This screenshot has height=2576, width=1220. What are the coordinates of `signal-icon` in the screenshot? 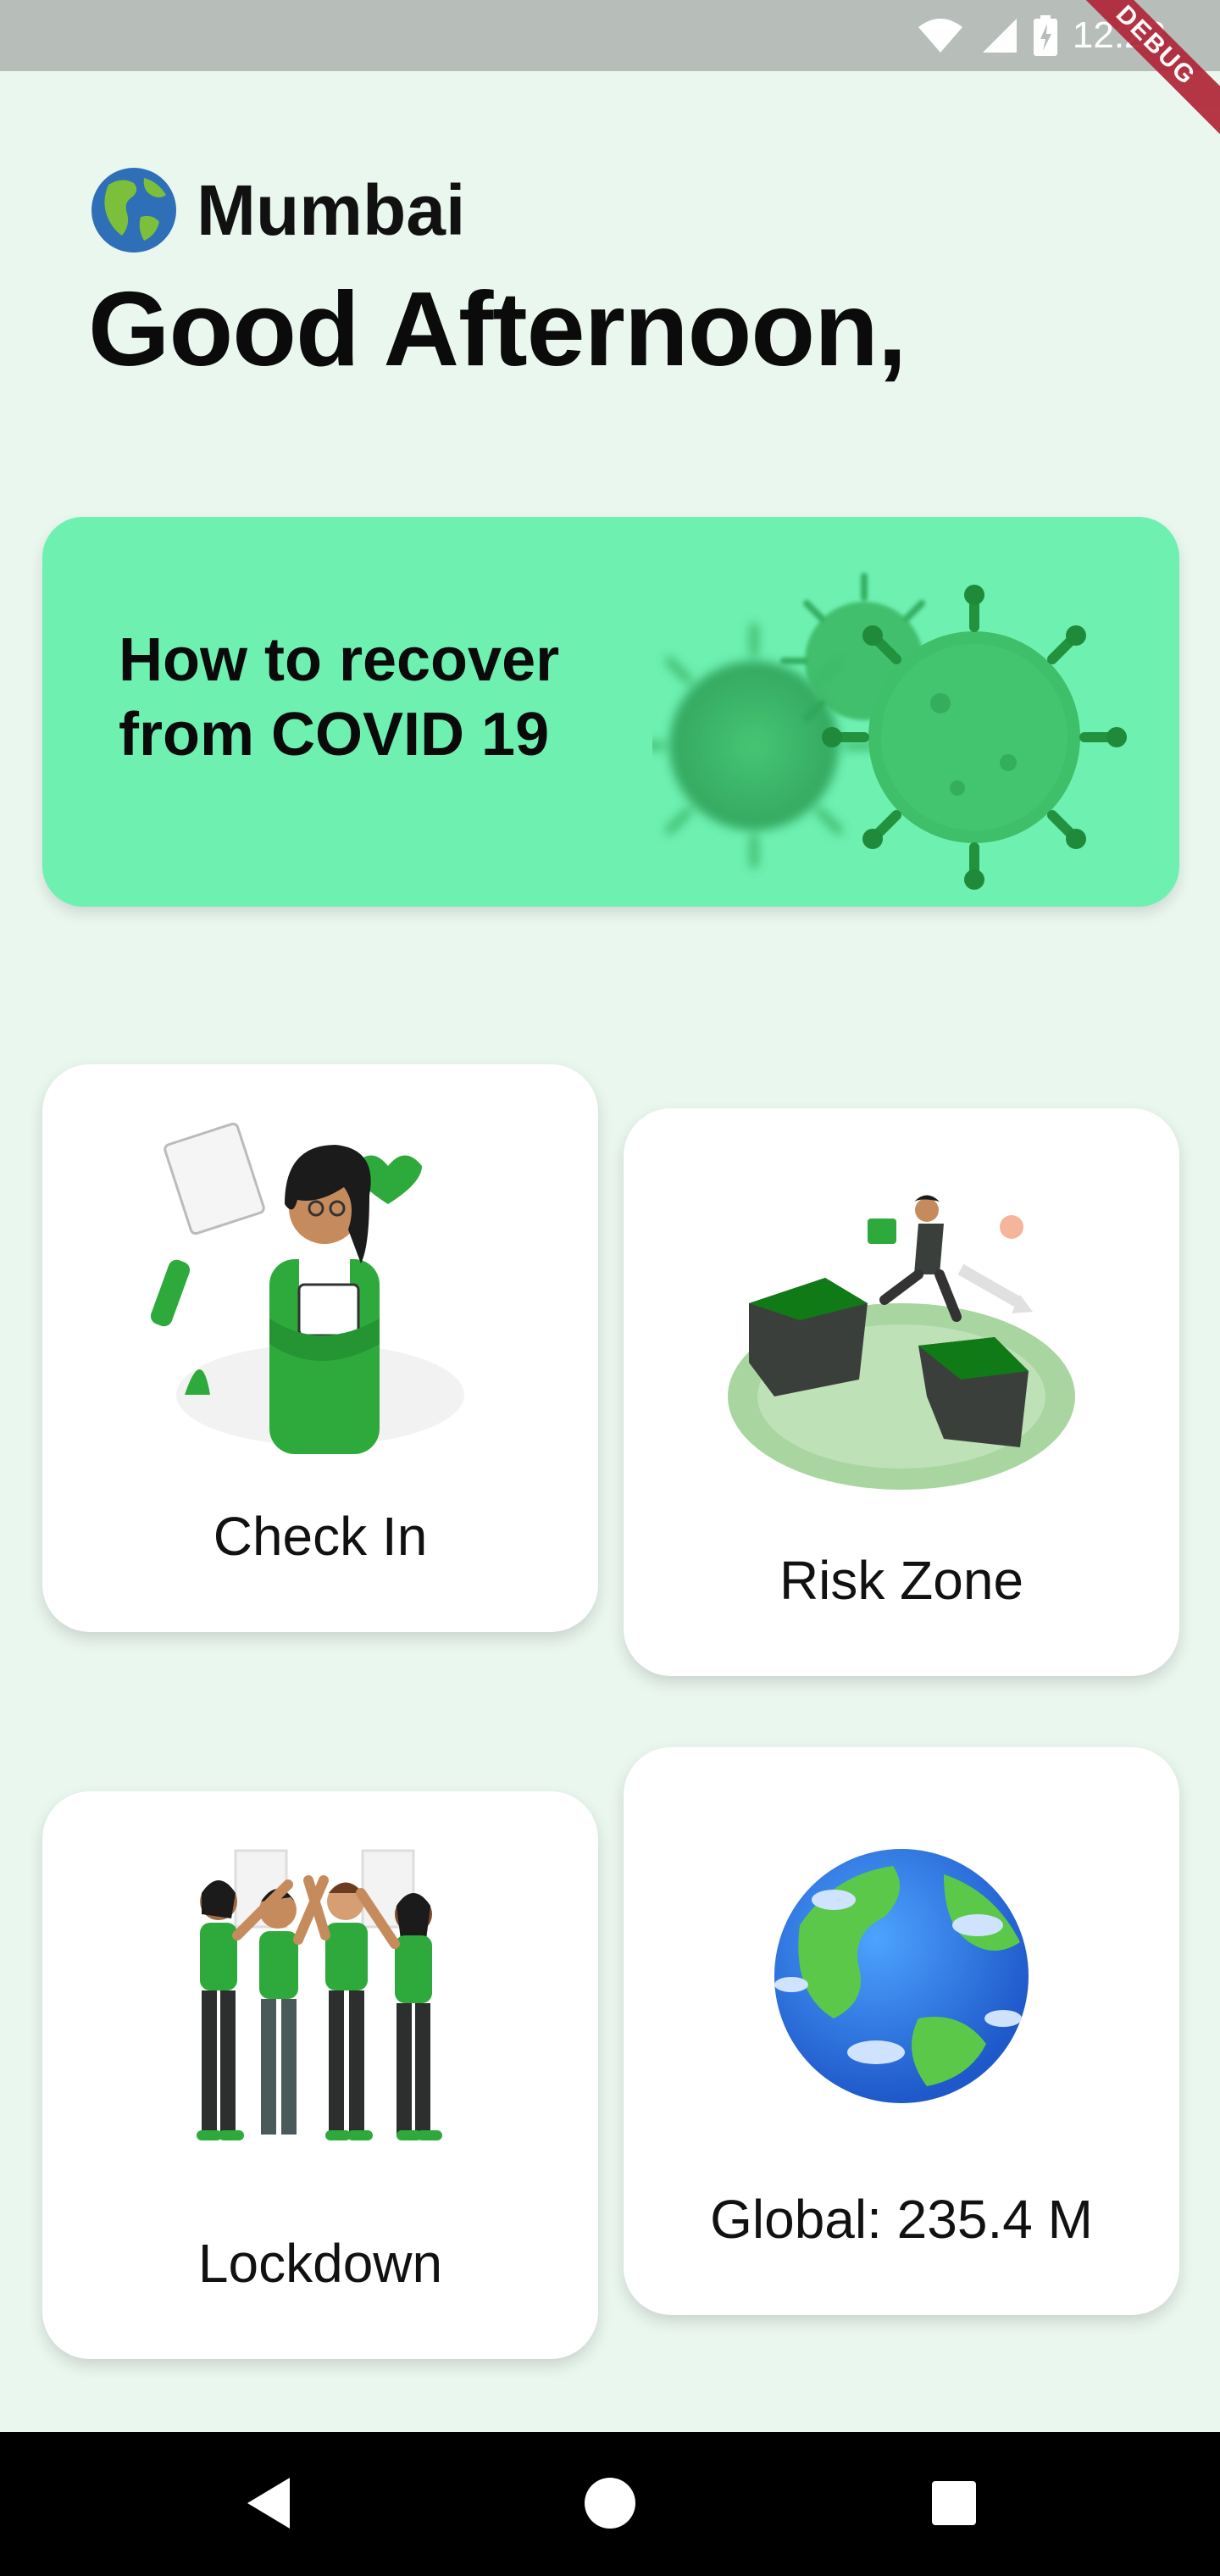 It's located at (999, 36).